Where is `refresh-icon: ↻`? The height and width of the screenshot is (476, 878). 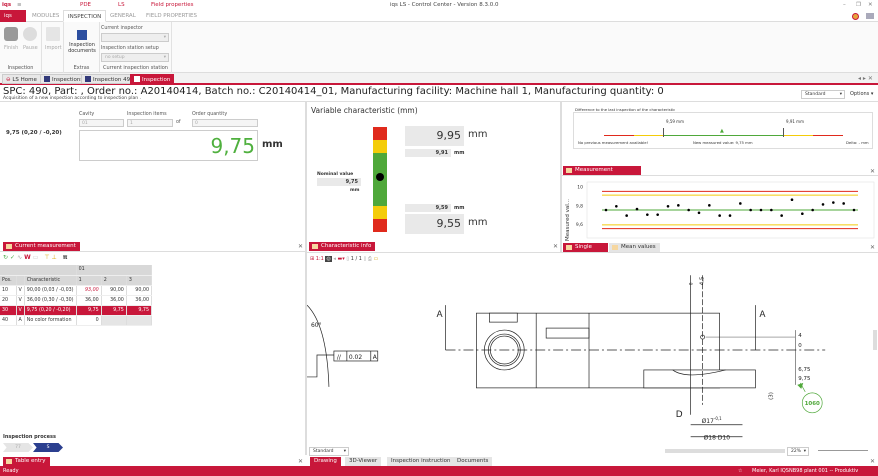 refresh-icon: ↻ is located at coordinates (6, 257).